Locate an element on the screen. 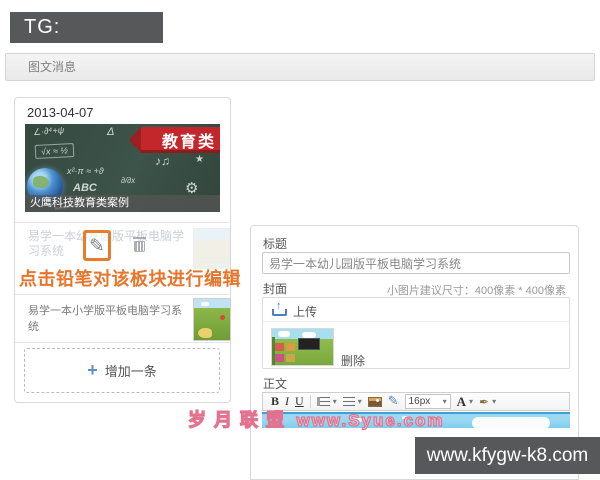 The width and height of the screenshot is (600, 480). telegram-tag-badge: TG: MYYJJPP is located at coordinates (86, 40).